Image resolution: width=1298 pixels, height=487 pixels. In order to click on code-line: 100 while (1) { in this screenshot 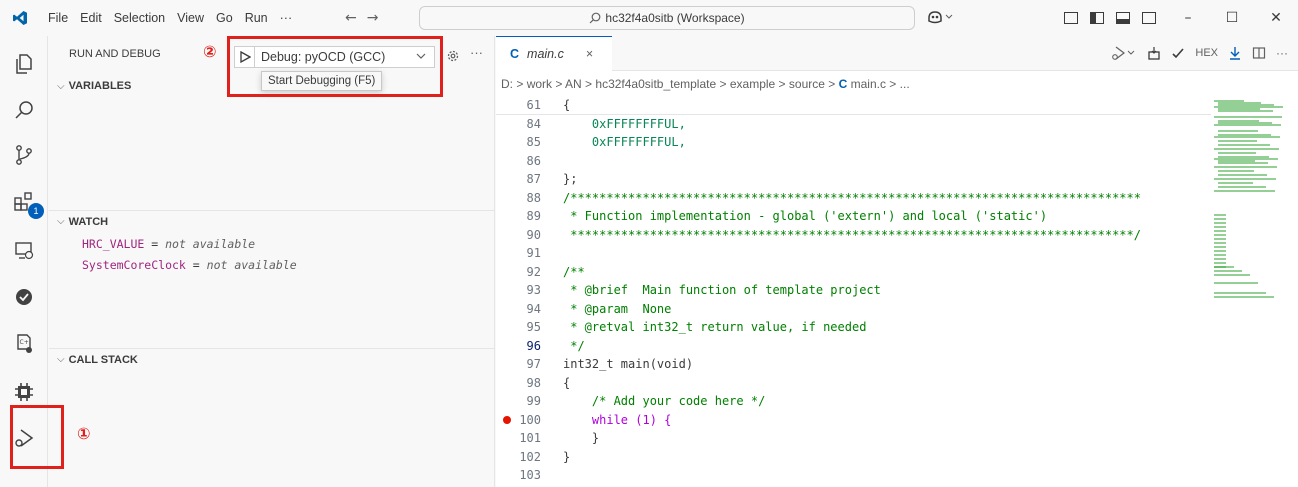, I will do `click(853, 420)`.